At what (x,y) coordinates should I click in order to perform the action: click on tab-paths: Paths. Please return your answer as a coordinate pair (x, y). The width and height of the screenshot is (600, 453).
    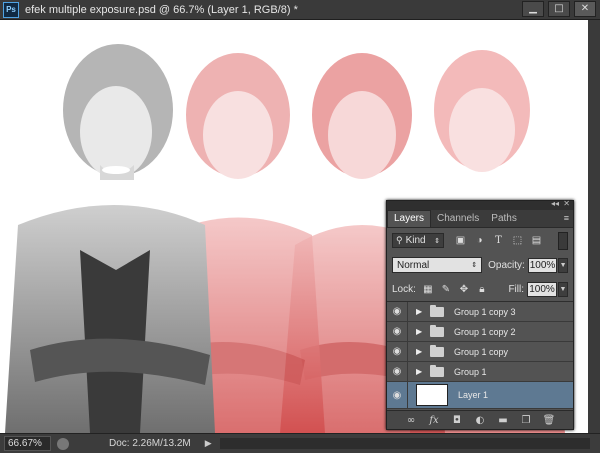
    Looking at the image, I should click on (504, 219).